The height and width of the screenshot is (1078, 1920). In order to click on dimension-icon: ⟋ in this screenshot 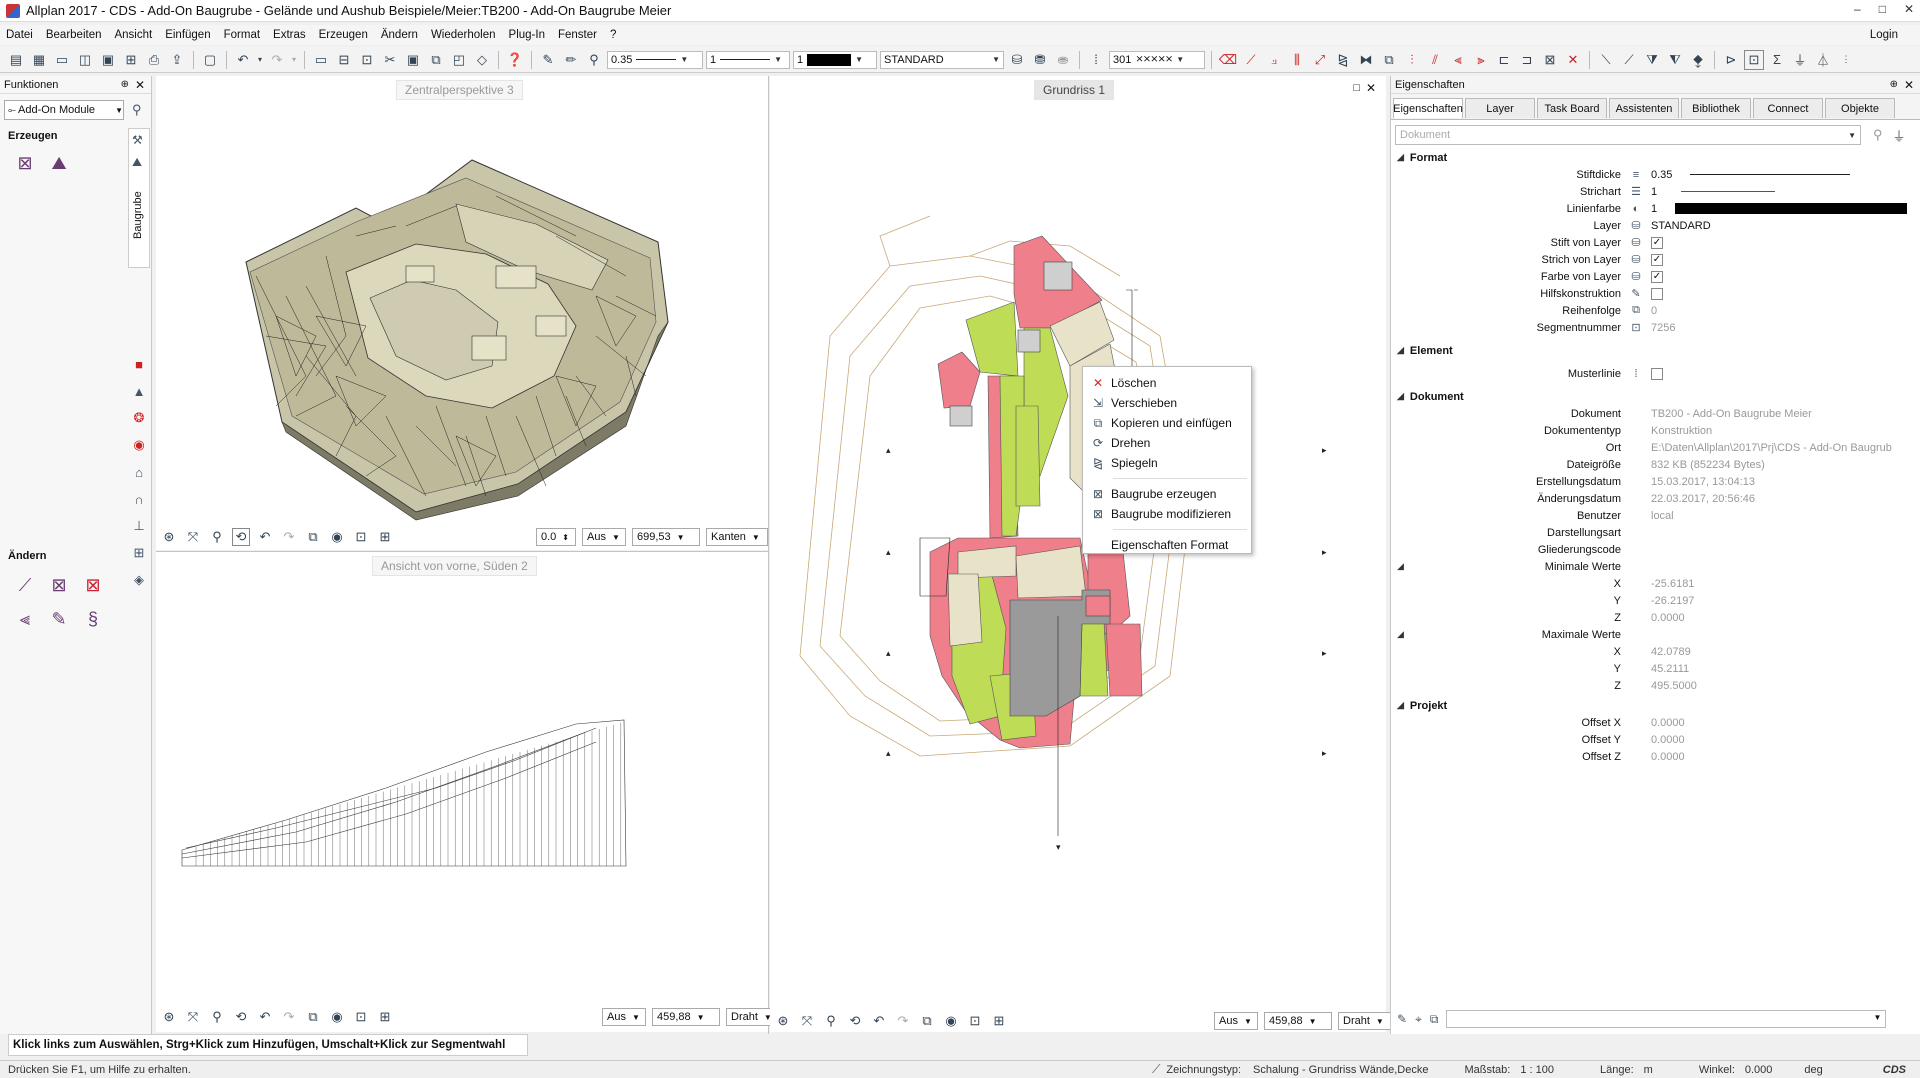, I will do `click(1629, 60)`.